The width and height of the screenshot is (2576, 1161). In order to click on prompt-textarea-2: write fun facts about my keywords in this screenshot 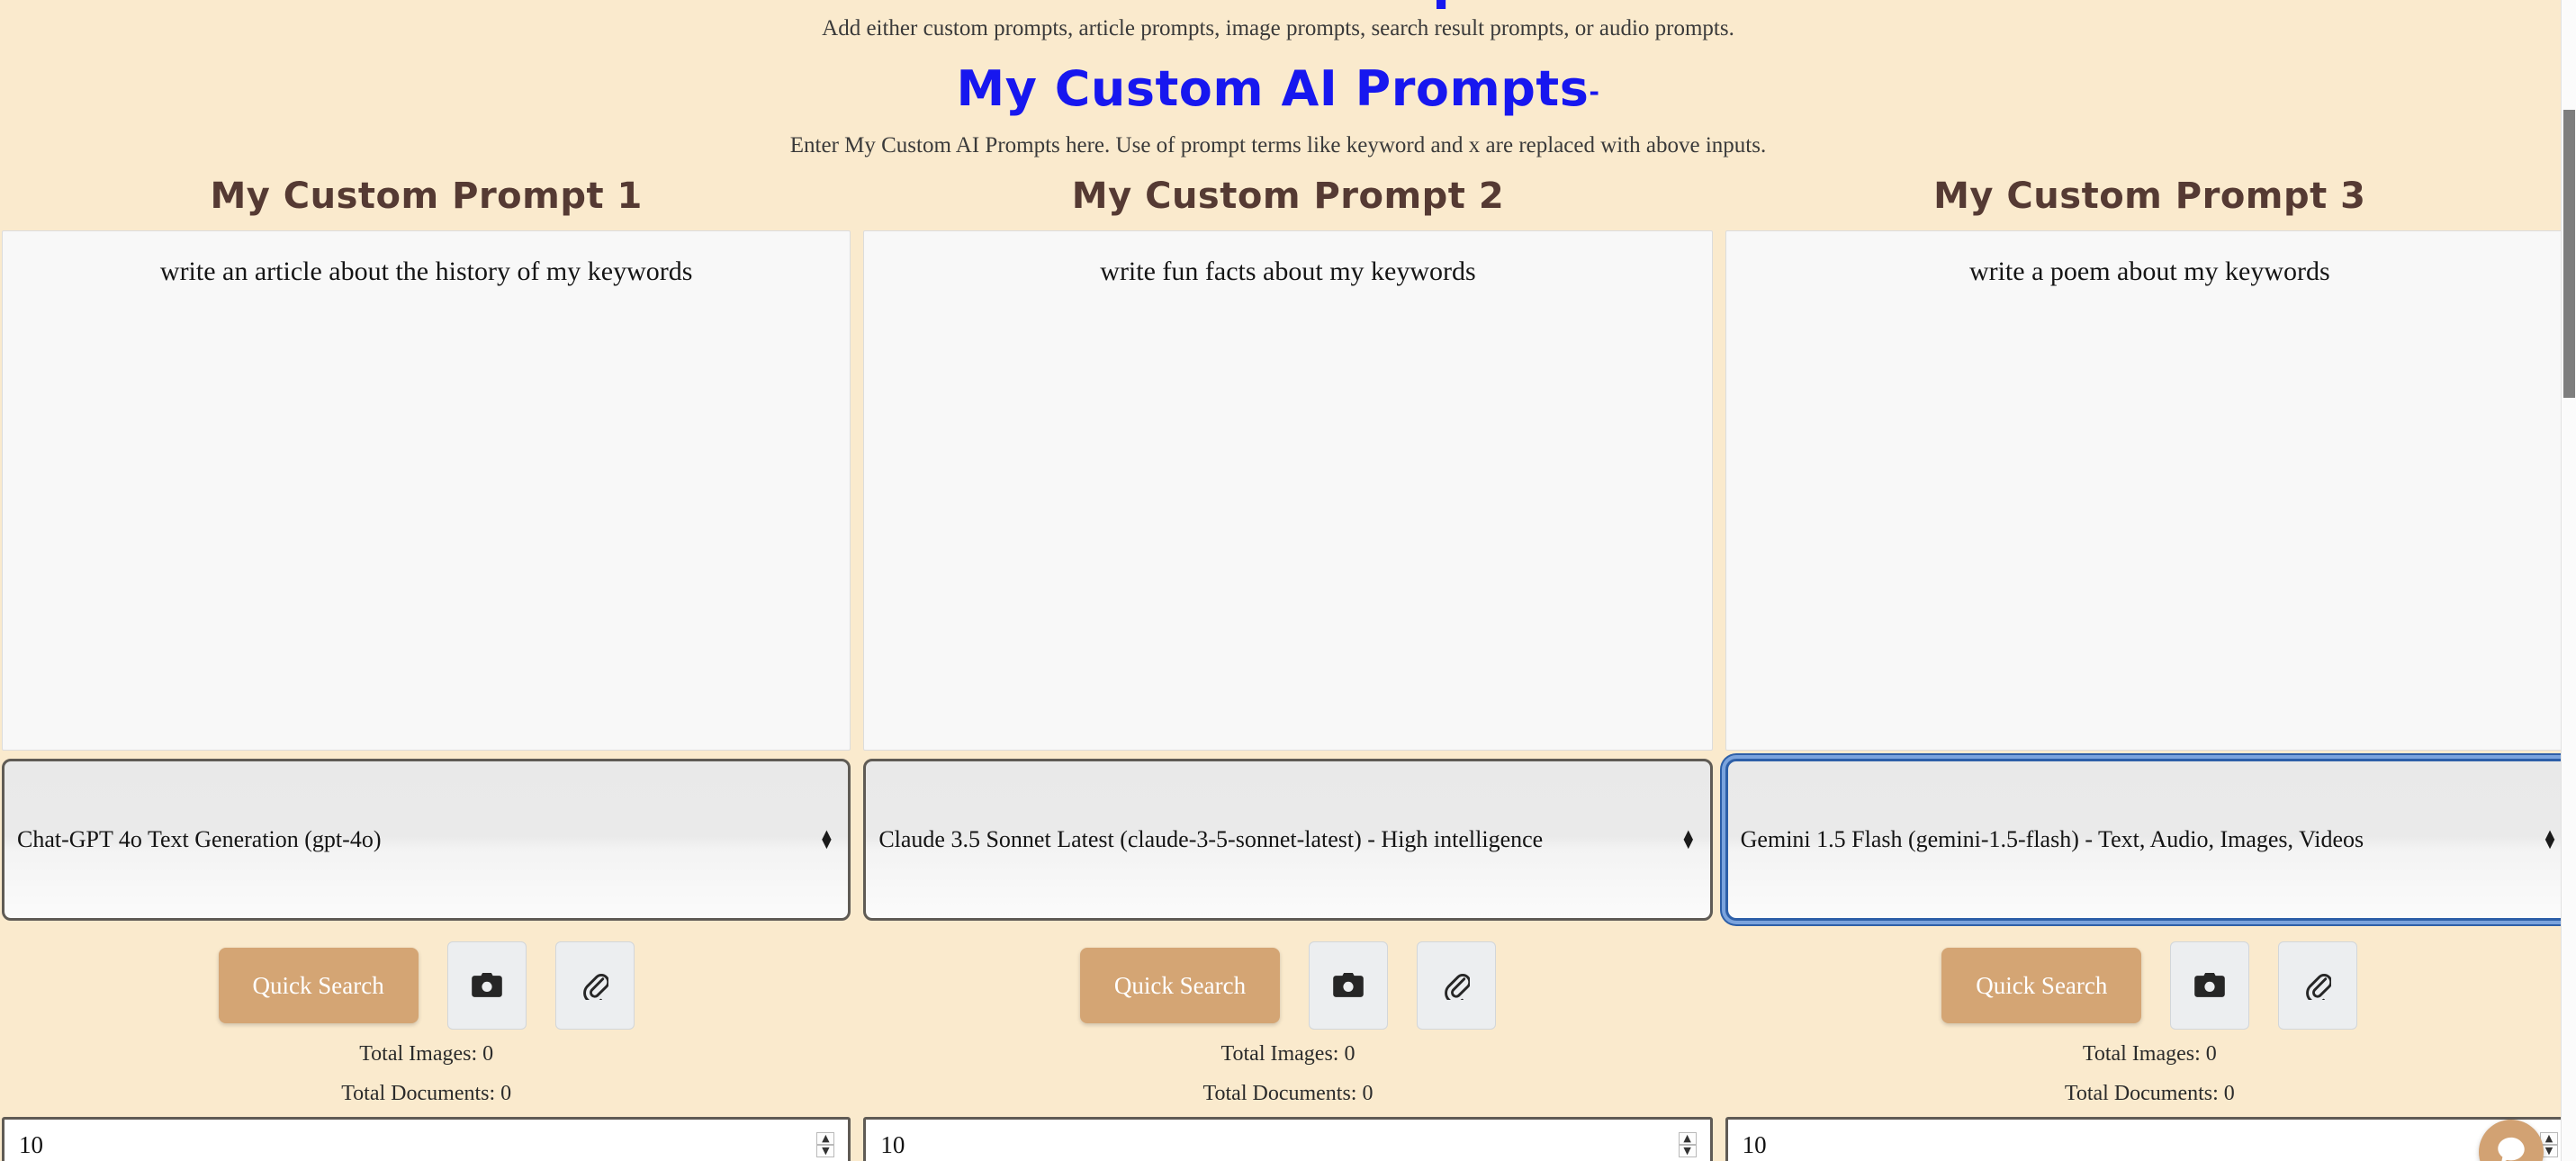, I will do `click(1288, 490)`.